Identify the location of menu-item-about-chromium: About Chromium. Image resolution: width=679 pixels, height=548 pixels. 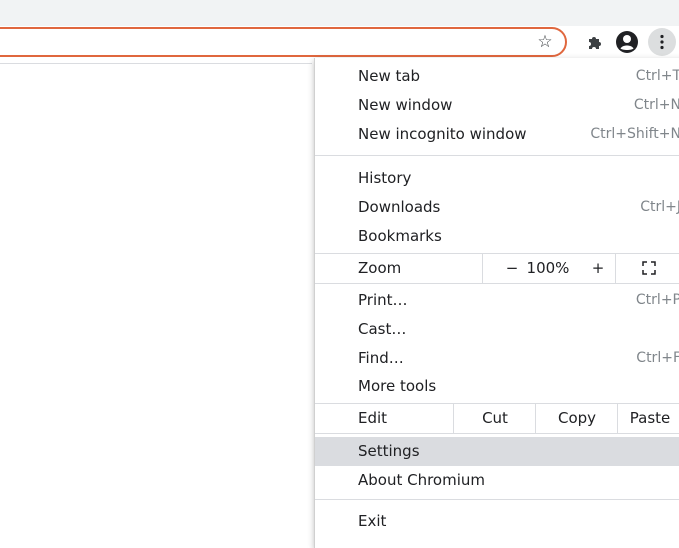
(497, 480).